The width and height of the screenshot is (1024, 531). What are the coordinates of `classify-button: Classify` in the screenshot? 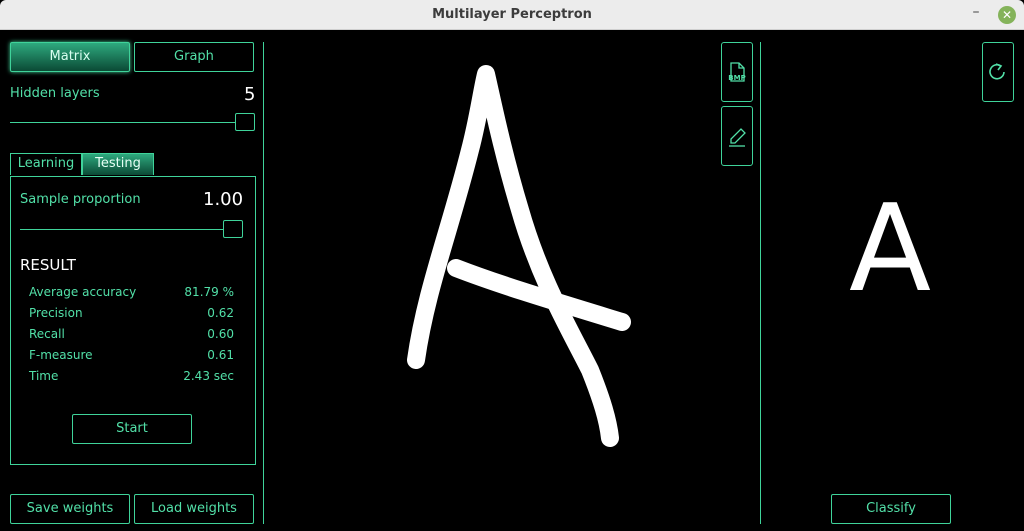 It's located at (891, 509).